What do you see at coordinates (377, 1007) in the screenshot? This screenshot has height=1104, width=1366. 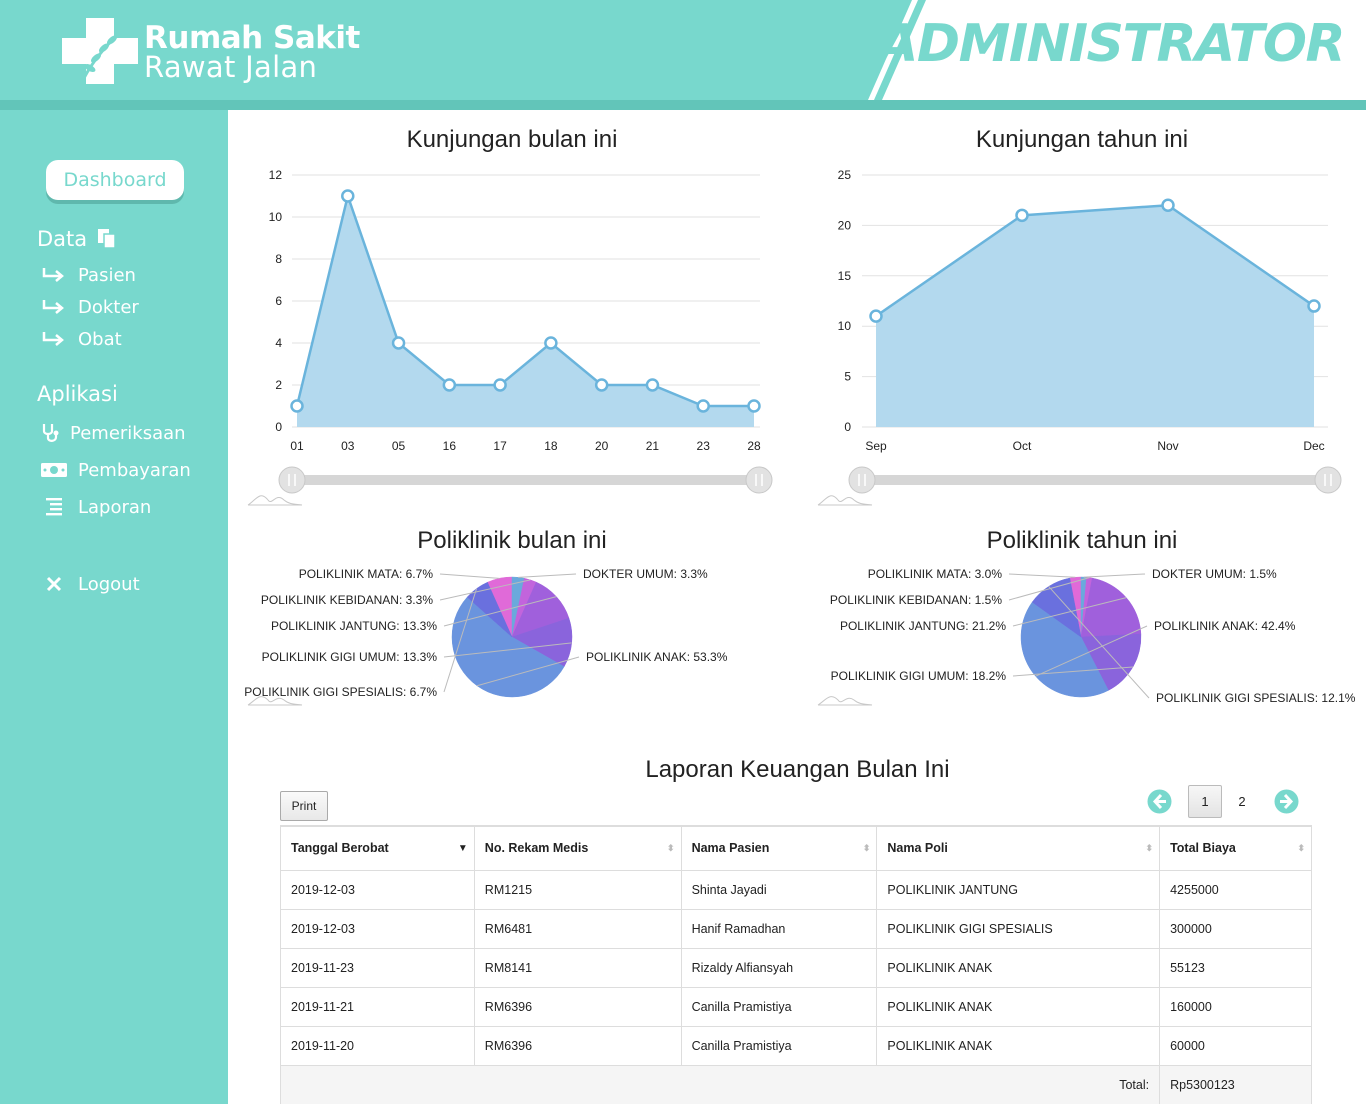 I see `table-cell: 2019-11-21` at bounding box center [377, 1007].